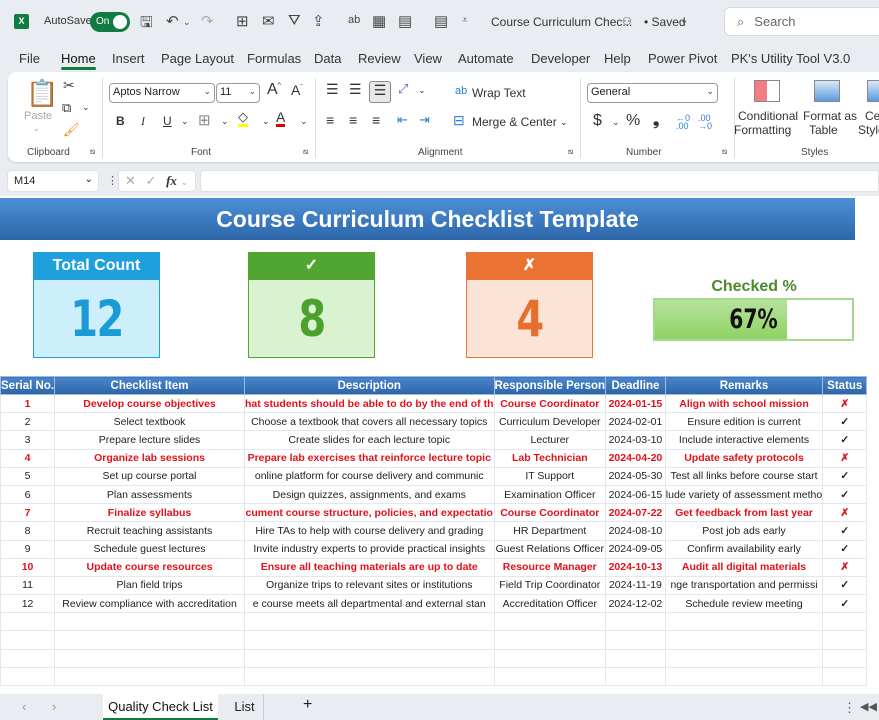  I want to click on item-cell: Schedule guest lectures, so click(149, 549).